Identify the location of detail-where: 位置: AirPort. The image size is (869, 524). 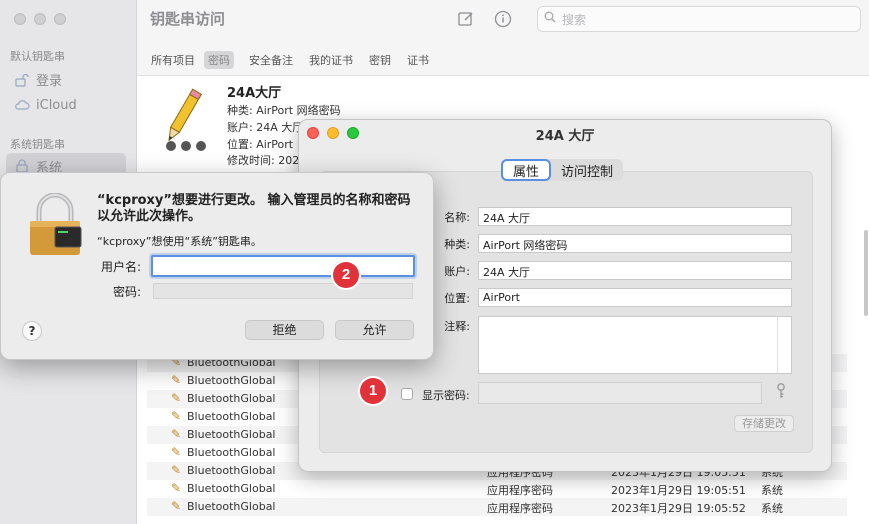
(260, 144).